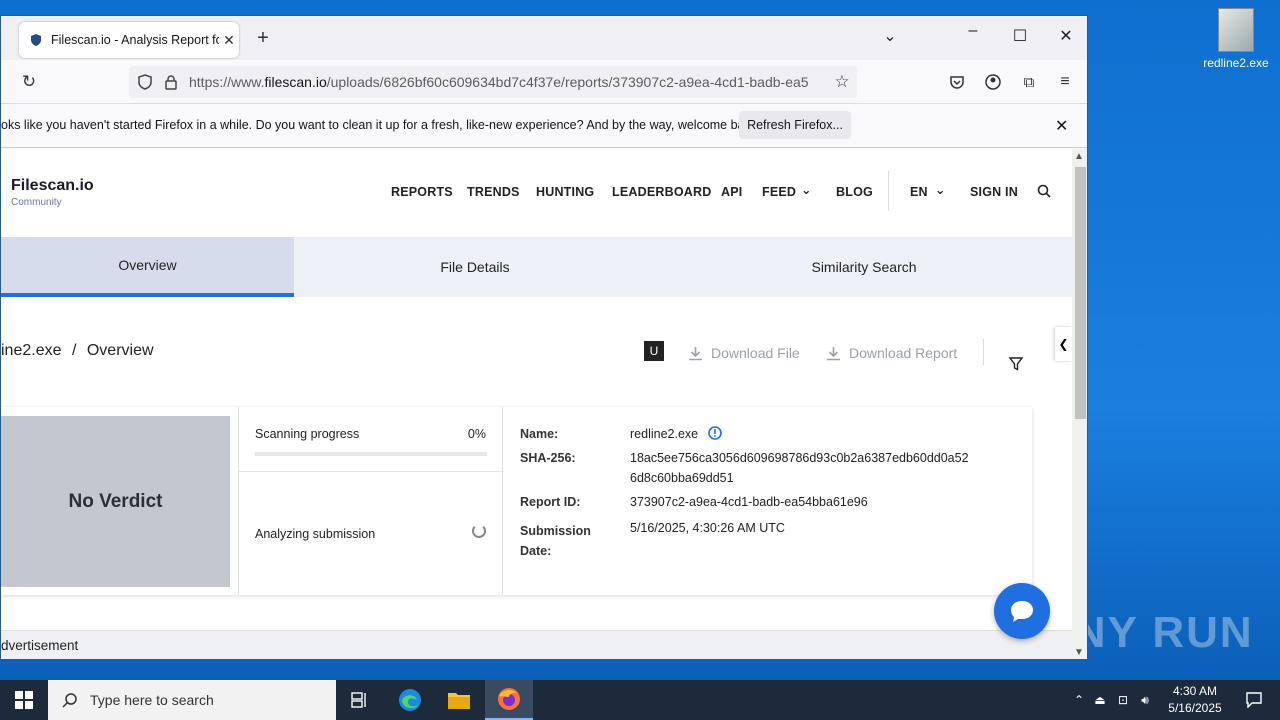 The width and height of the screenshot is (1280, 720). I want to click on verdict-box: No Verdict, so click(115, 501).